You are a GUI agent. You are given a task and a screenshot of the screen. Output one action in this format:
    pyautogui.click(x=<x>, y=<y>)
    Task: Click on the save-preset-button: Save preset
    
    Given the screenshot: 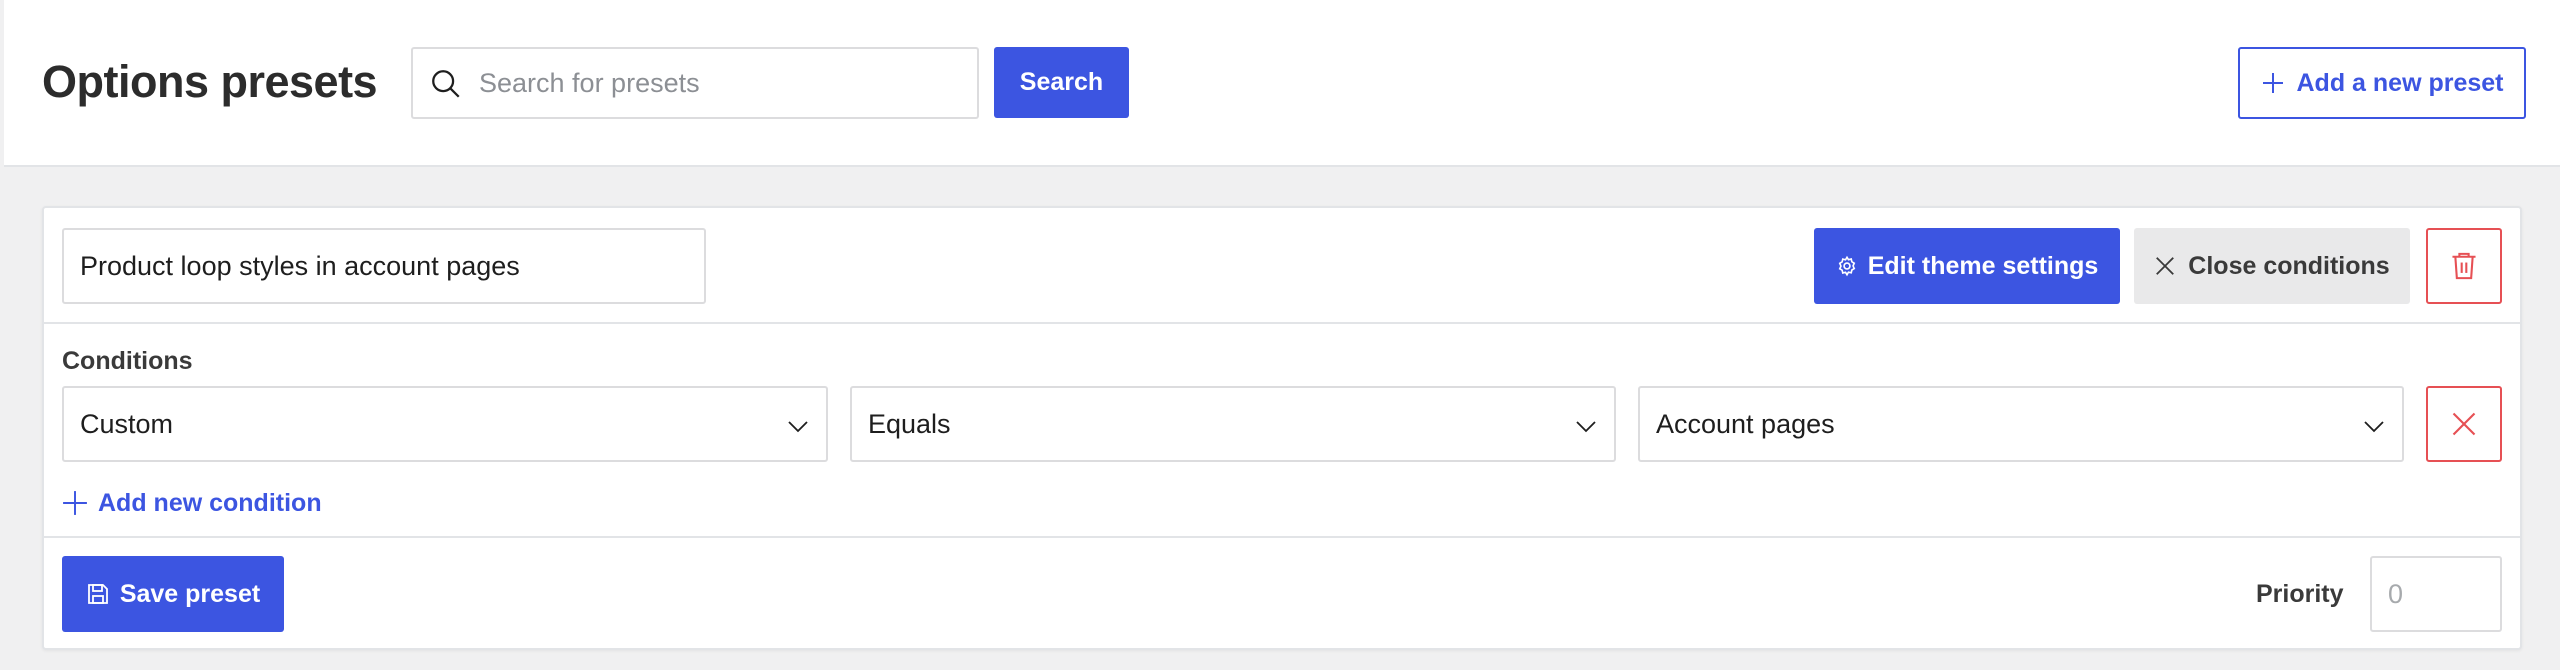 What is the action you would take?
    pyautogui.click(x=173, y=594)
    